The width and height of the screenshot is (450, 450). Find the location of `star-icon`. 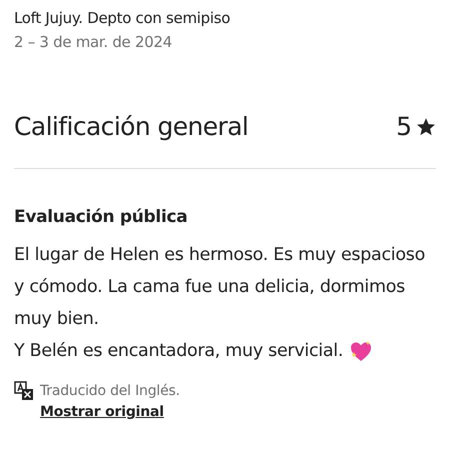

star-icon is located at coordinates (426, 126).